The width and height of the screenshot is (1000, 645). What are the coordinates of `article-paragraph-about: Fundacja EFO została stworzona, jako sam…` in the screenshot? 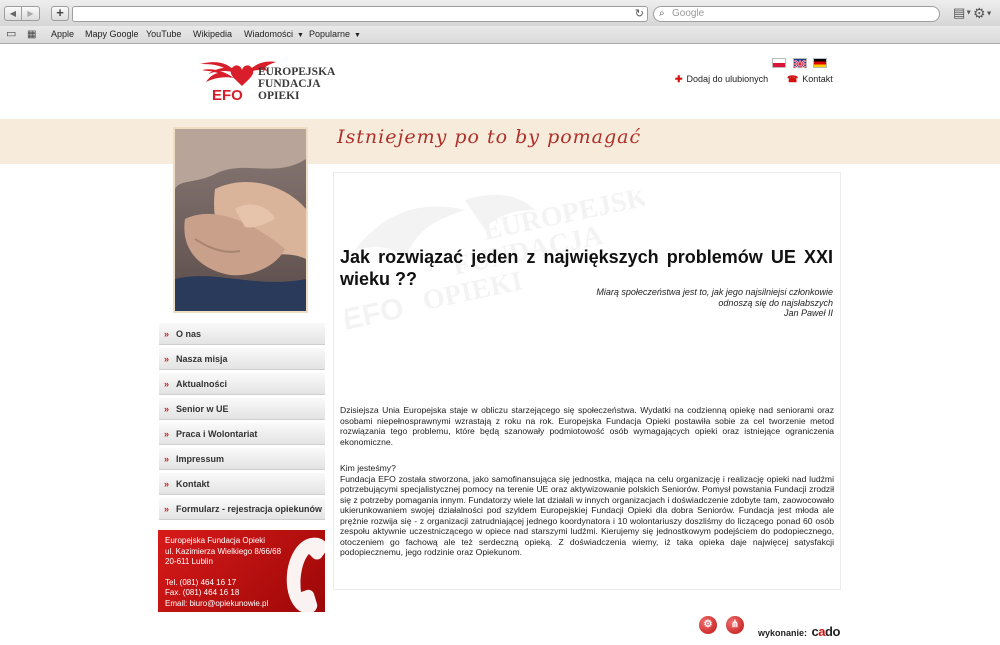 It's located at (587, 515).